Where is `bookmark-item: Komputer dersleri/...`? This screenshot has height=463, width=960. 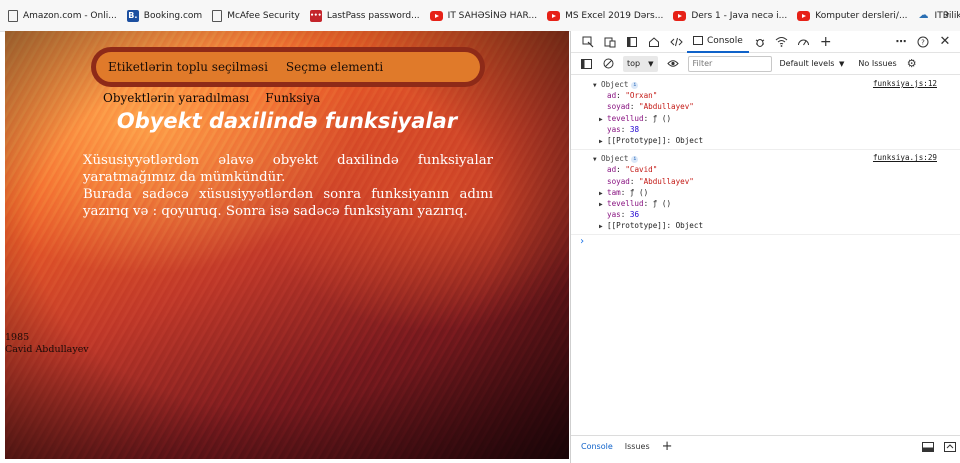
bookmark-item: Komputer dersleri/... is located at coordinates (852, 16).